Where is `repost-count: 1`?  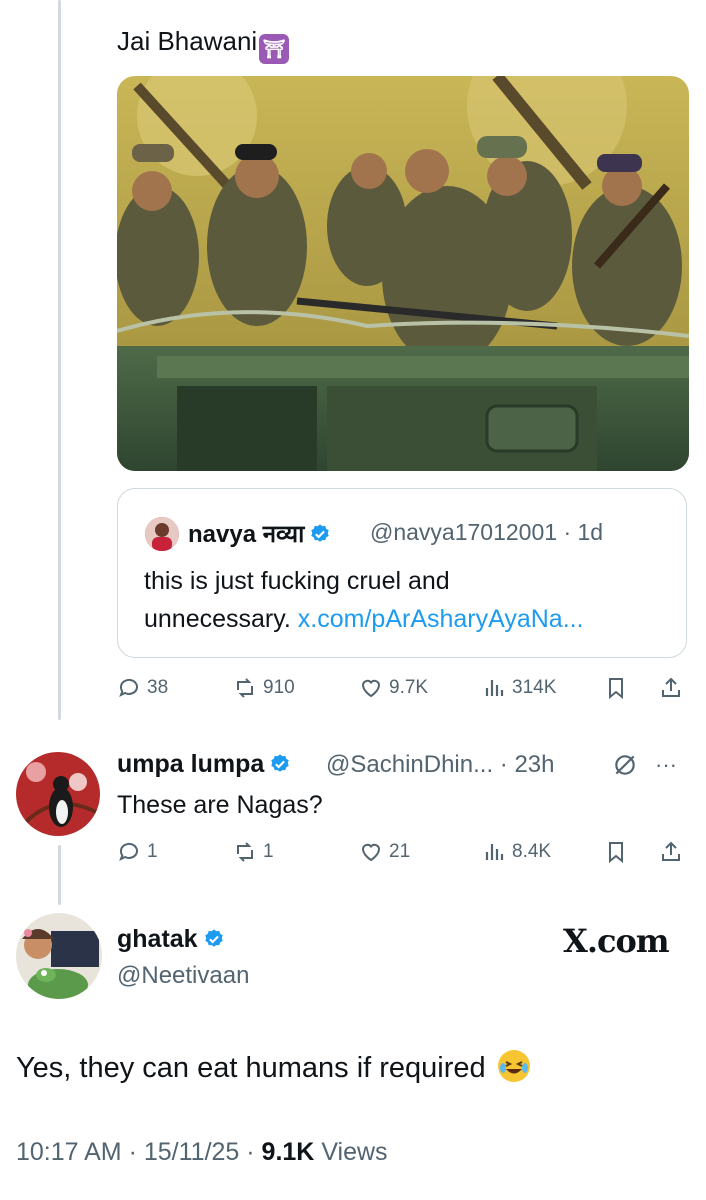 repost-count: 1 is located at coordinates (268, 851).